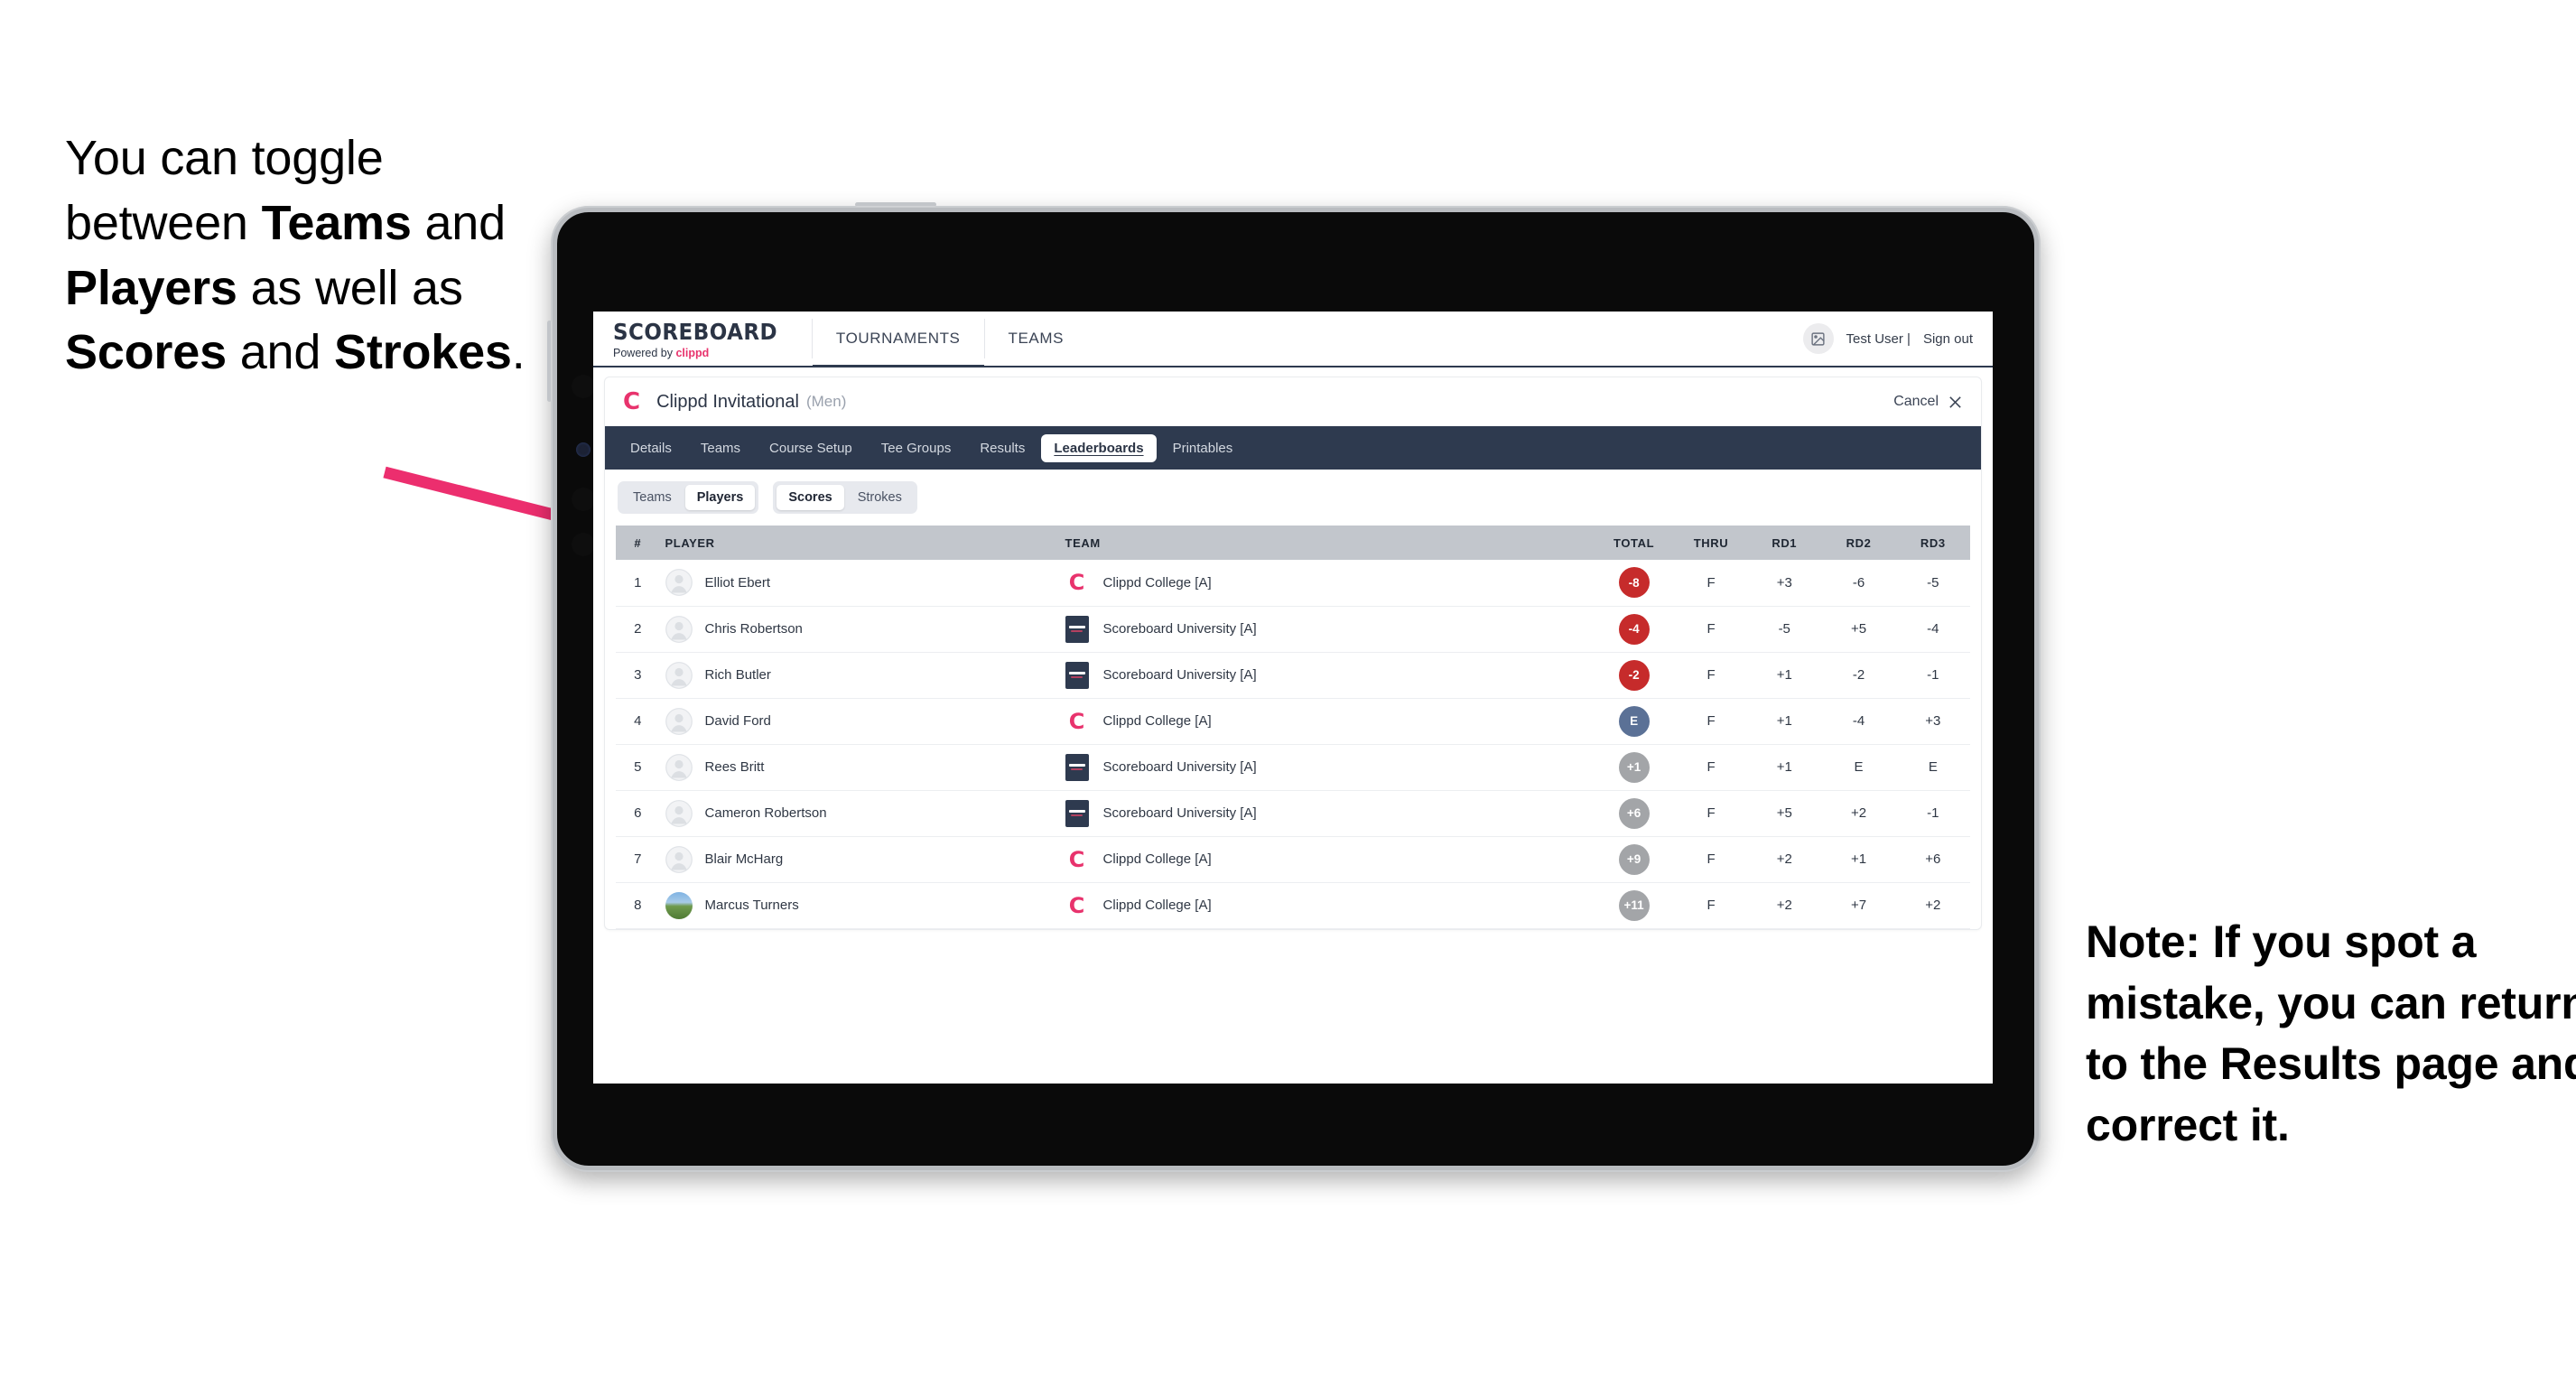  Describe the element at coordinates (1326, 721) in the screenshot. I see `cell-team: C Clippd College [A]` at that location.